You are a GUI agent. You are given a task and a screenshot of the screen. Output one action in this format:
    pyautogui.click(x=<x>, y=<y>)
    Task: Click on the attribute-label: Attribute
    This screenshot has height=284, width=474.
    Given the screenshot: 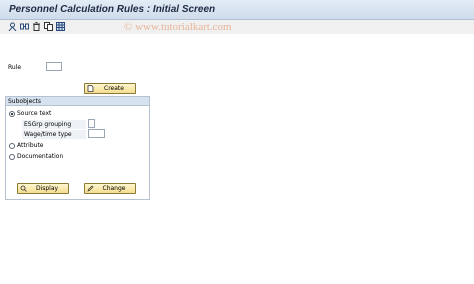 What is the action you would take?
    pyautogui.click(x=30, y=145)
    